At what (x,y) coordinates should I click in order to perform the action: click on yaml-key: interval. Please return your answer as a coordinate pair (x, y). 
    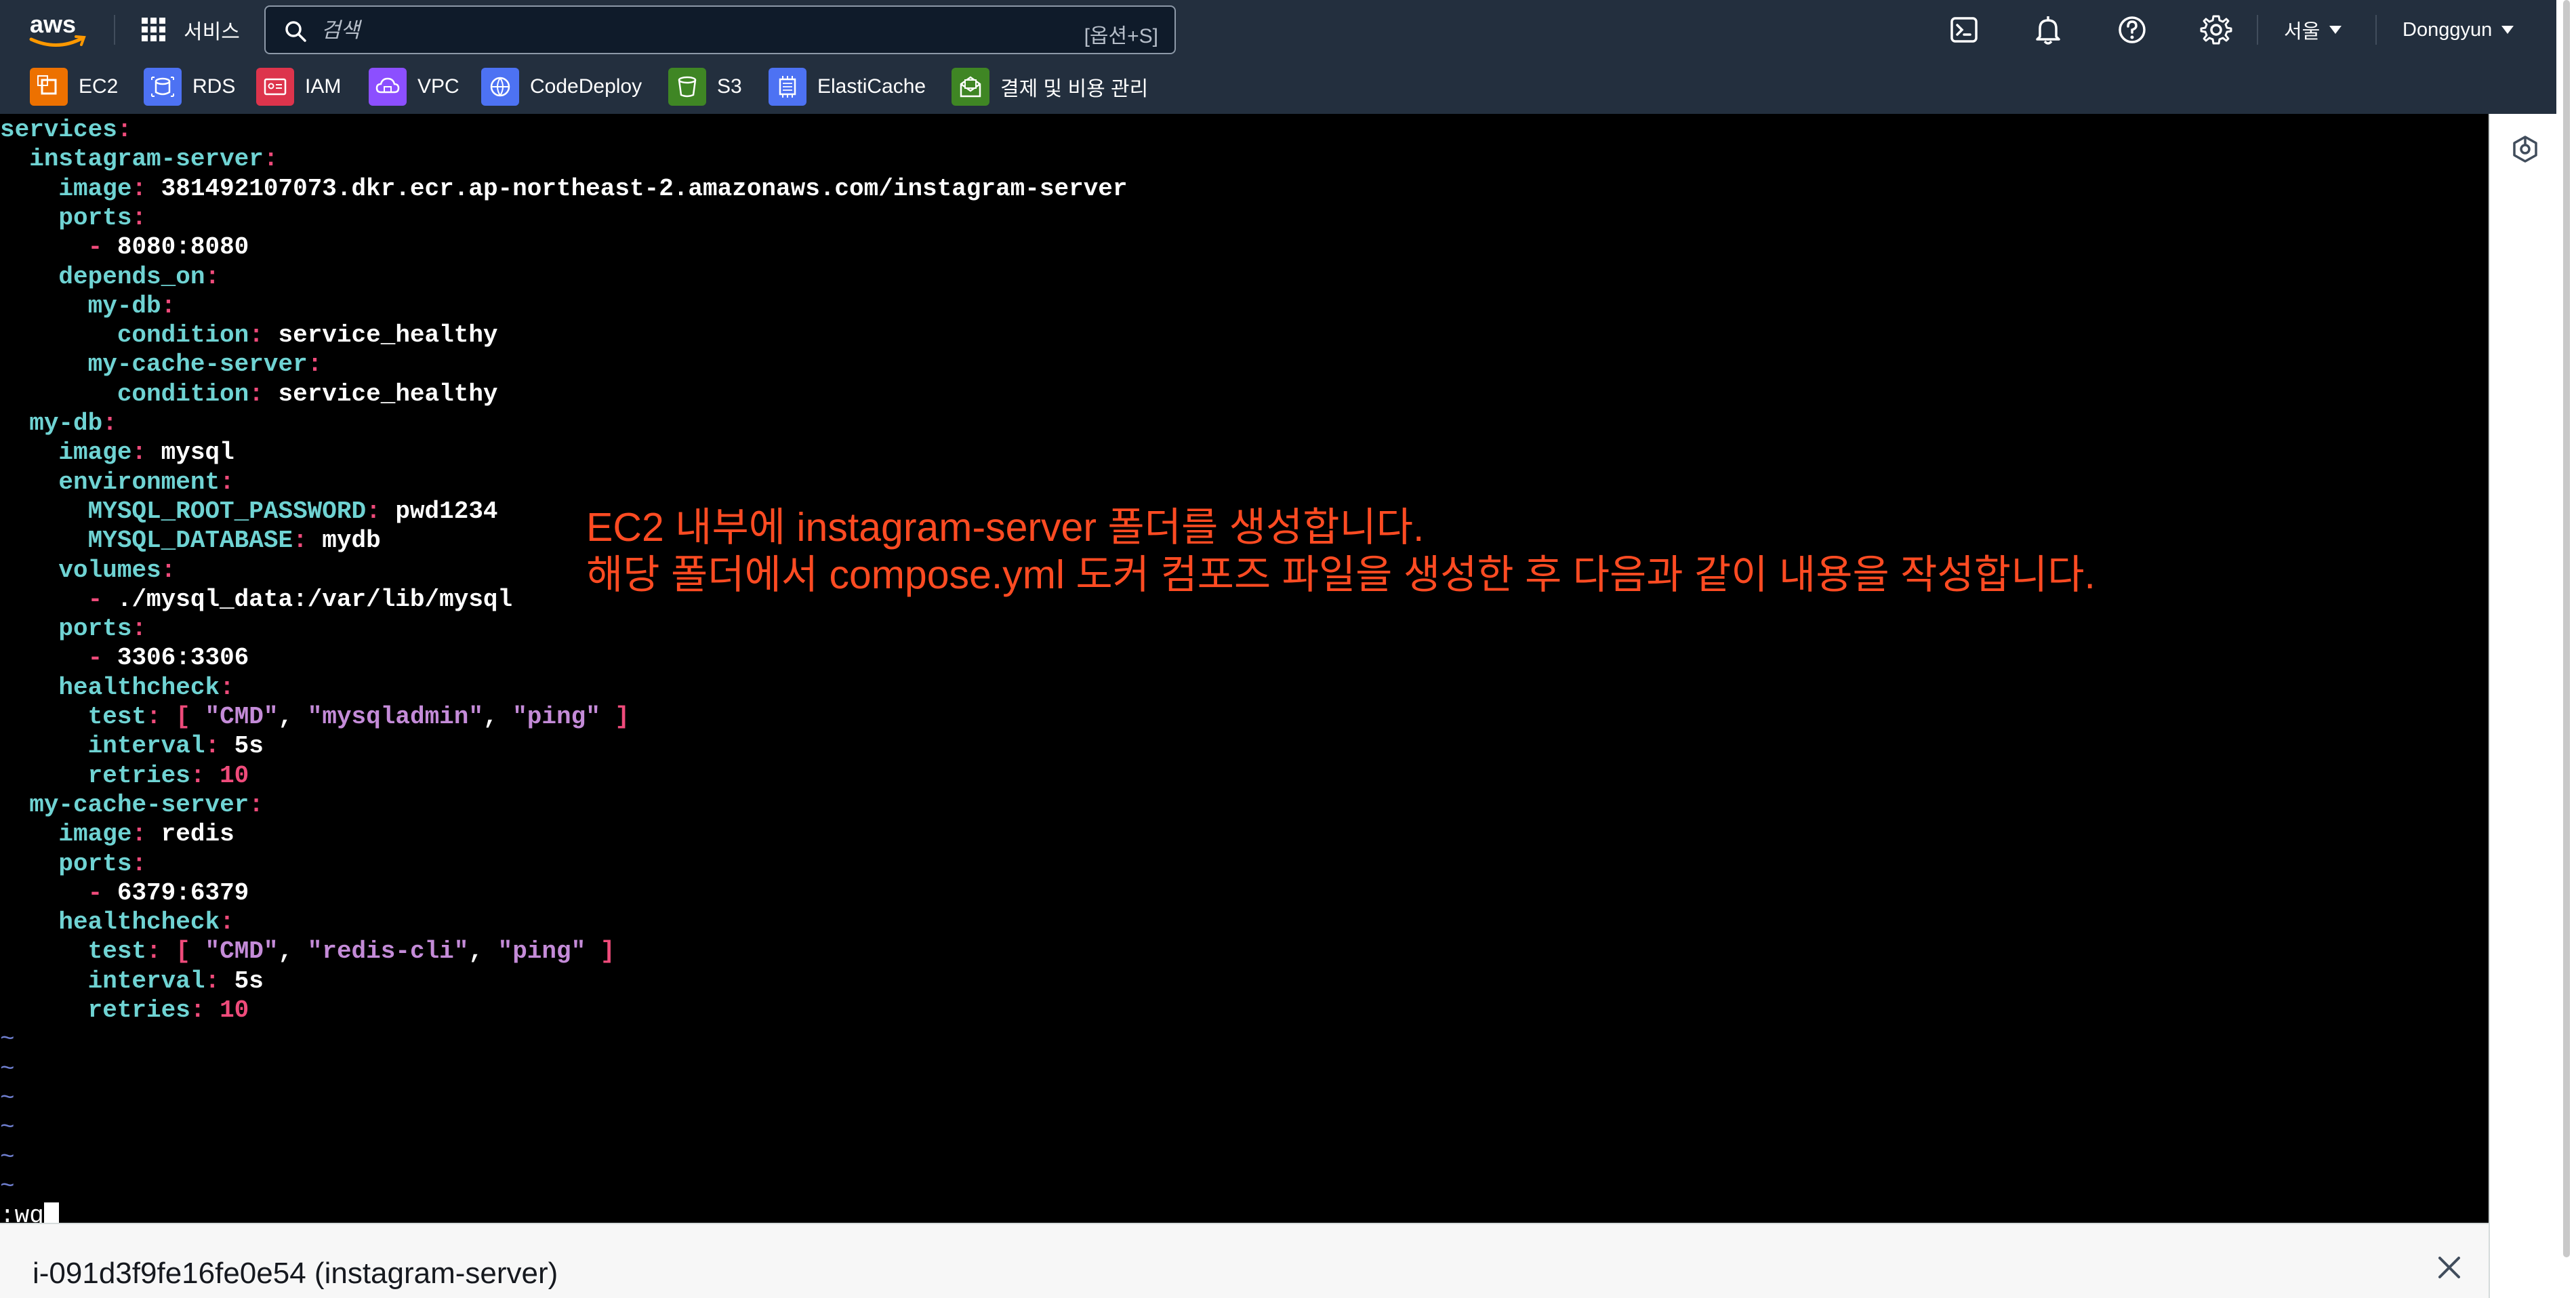
    Looking at the image, I should click on (146, 746).